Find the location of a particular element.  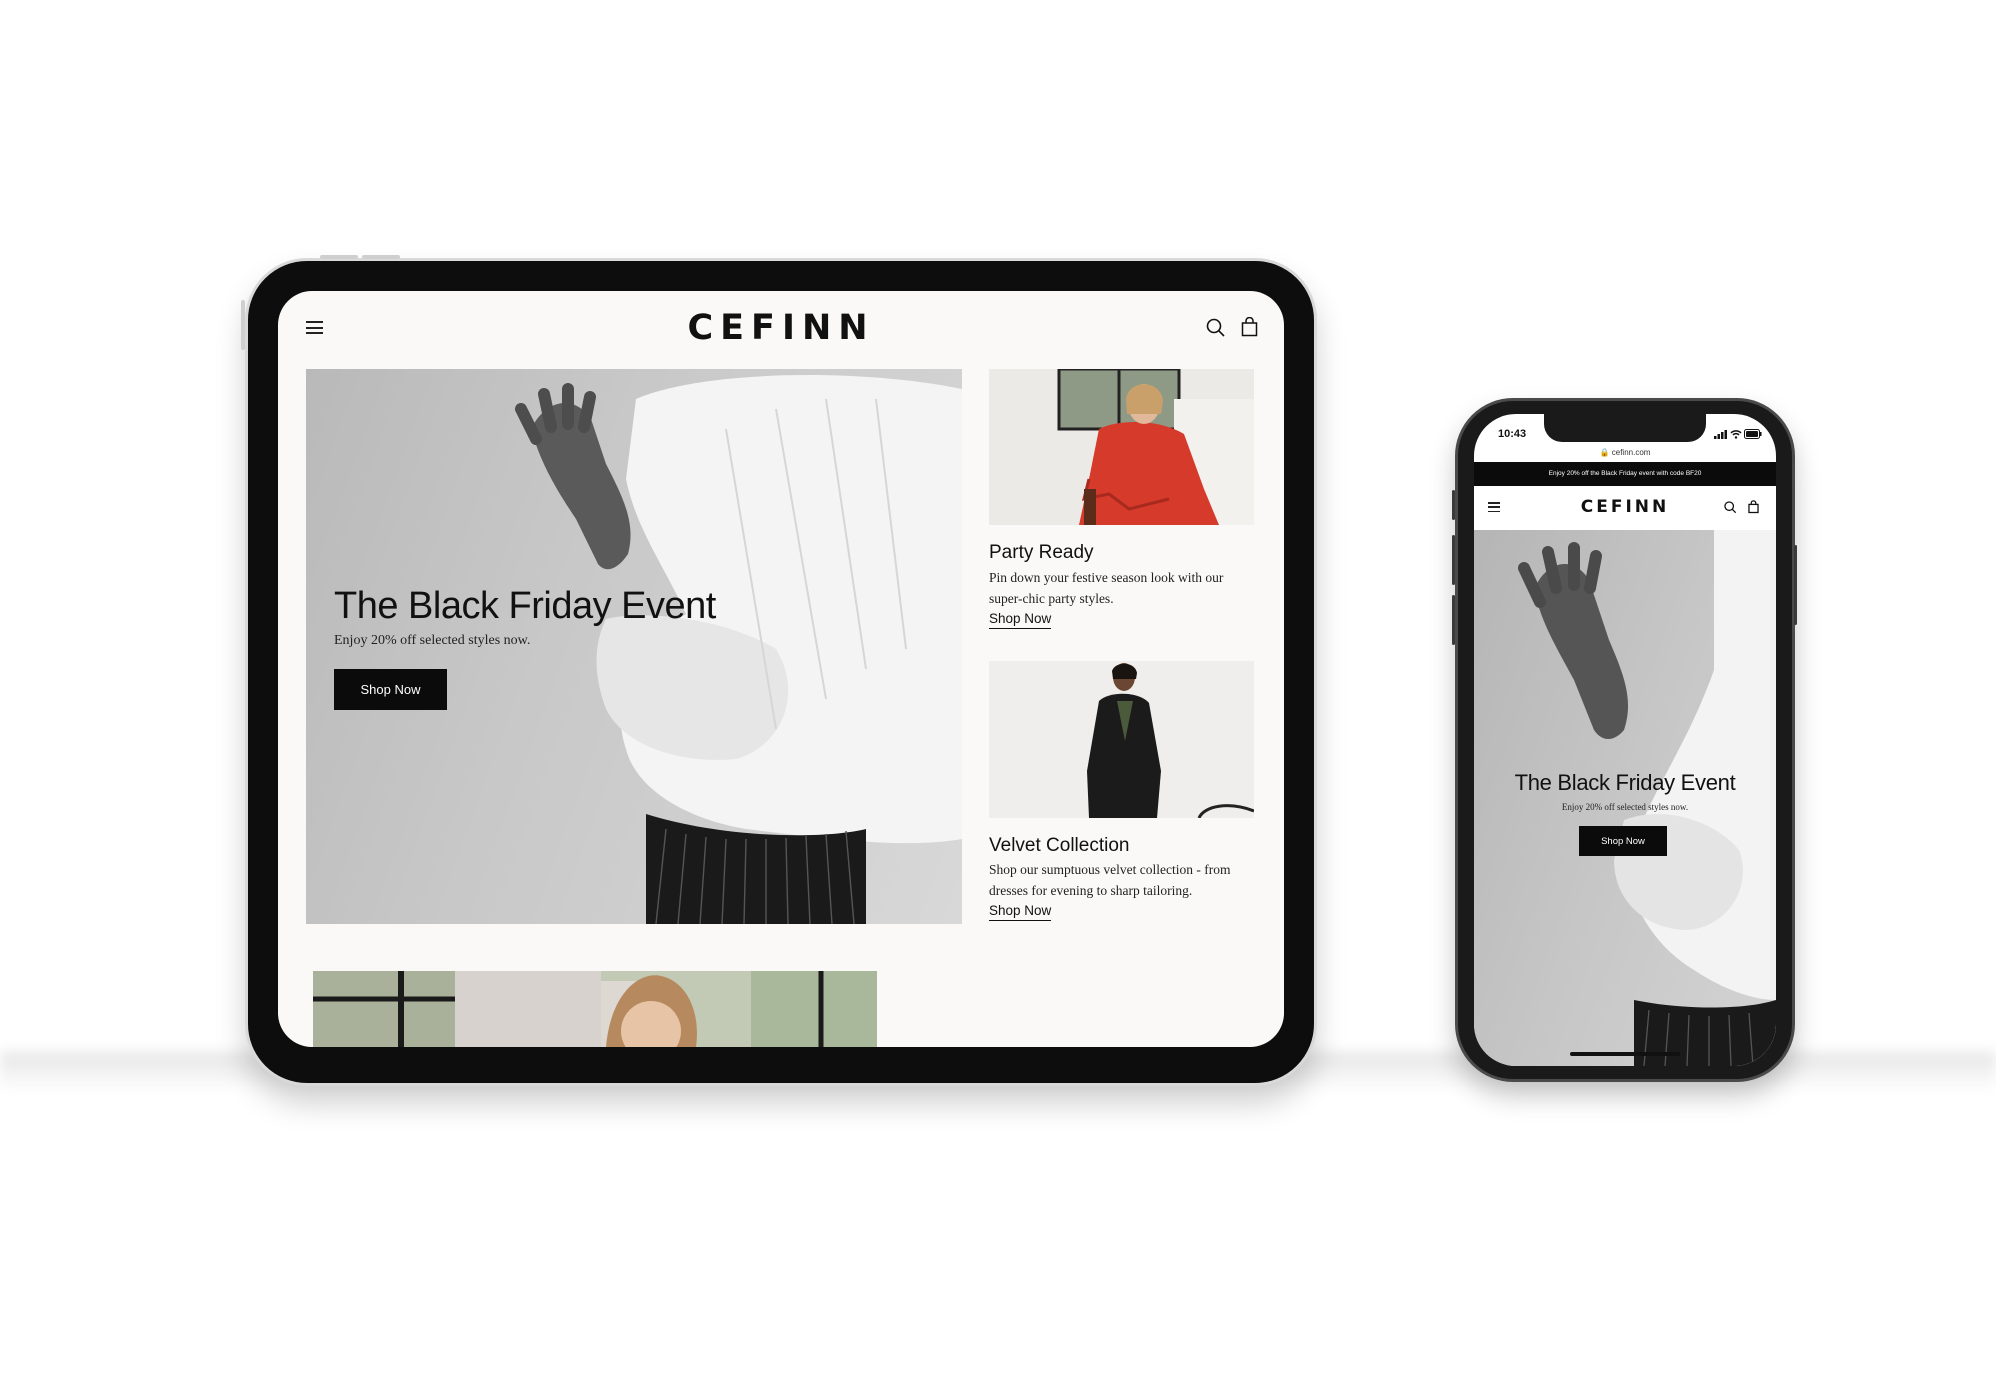

battery-icon is located at coordinates (1753, 434).